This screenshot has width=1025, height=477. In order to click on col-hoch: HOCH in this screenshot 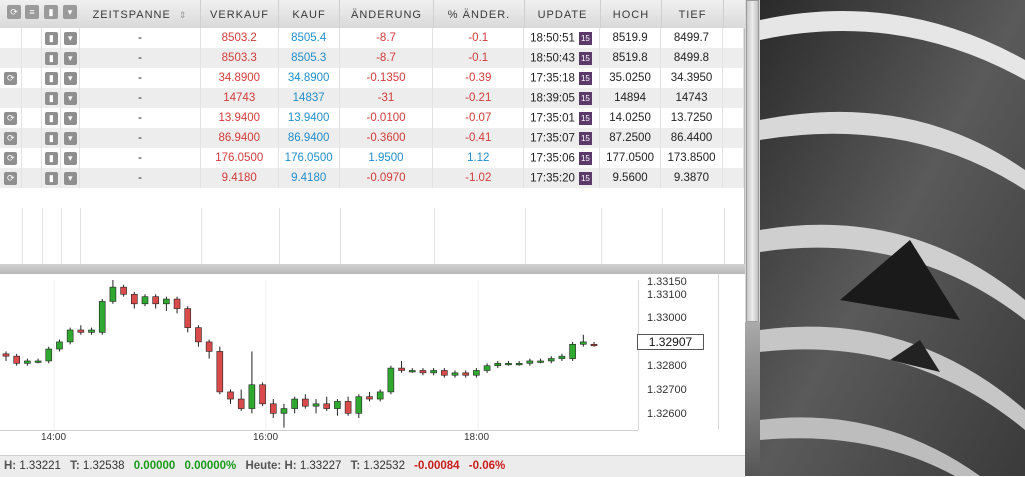, I will do `click(631, 14)`.